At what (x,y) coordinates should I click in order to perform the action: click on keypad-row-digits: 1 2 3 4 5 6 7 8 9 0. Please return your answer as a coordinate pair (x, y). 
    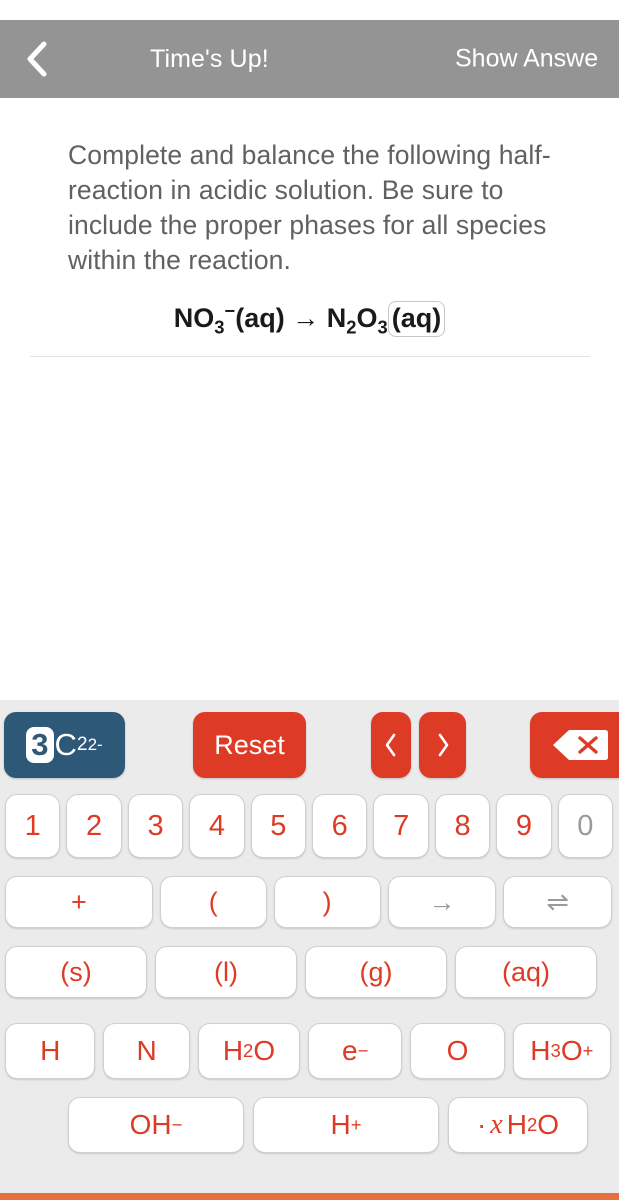
    Looking at the image, I should click on (309, 826).